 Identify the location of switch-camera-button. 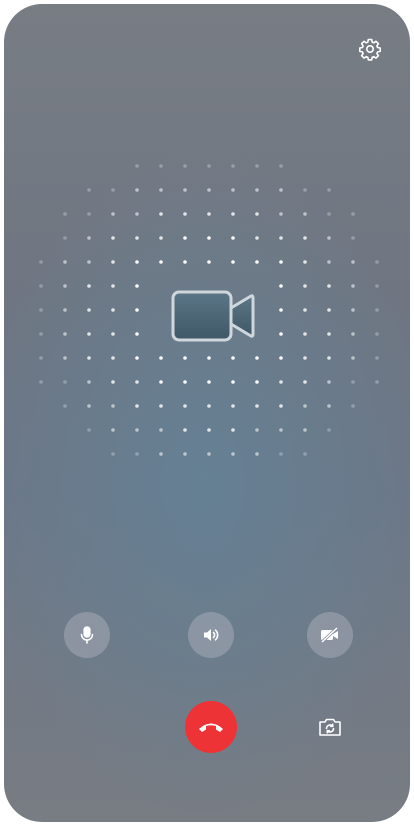
(330, 727).